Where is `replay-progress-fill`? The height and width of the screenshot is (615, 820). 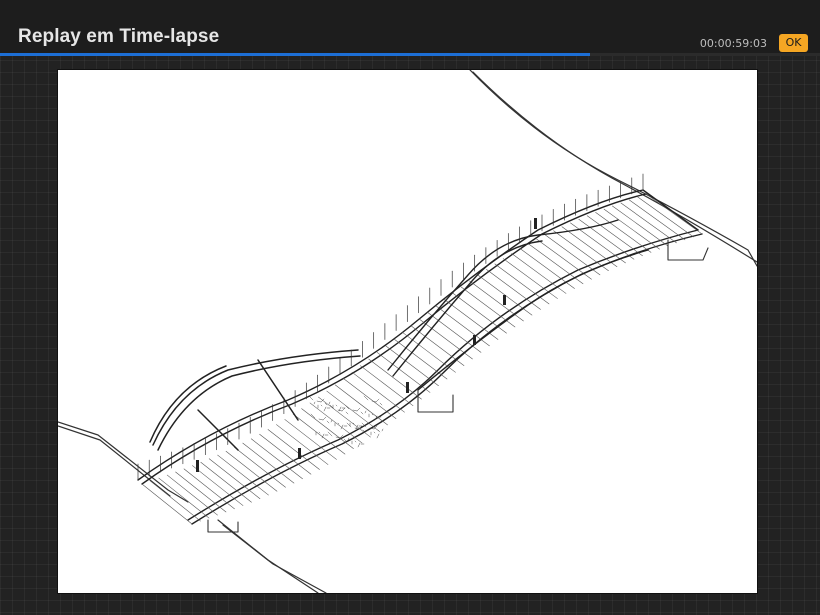 replay-progress-fill is located at coordinates (295, 54).